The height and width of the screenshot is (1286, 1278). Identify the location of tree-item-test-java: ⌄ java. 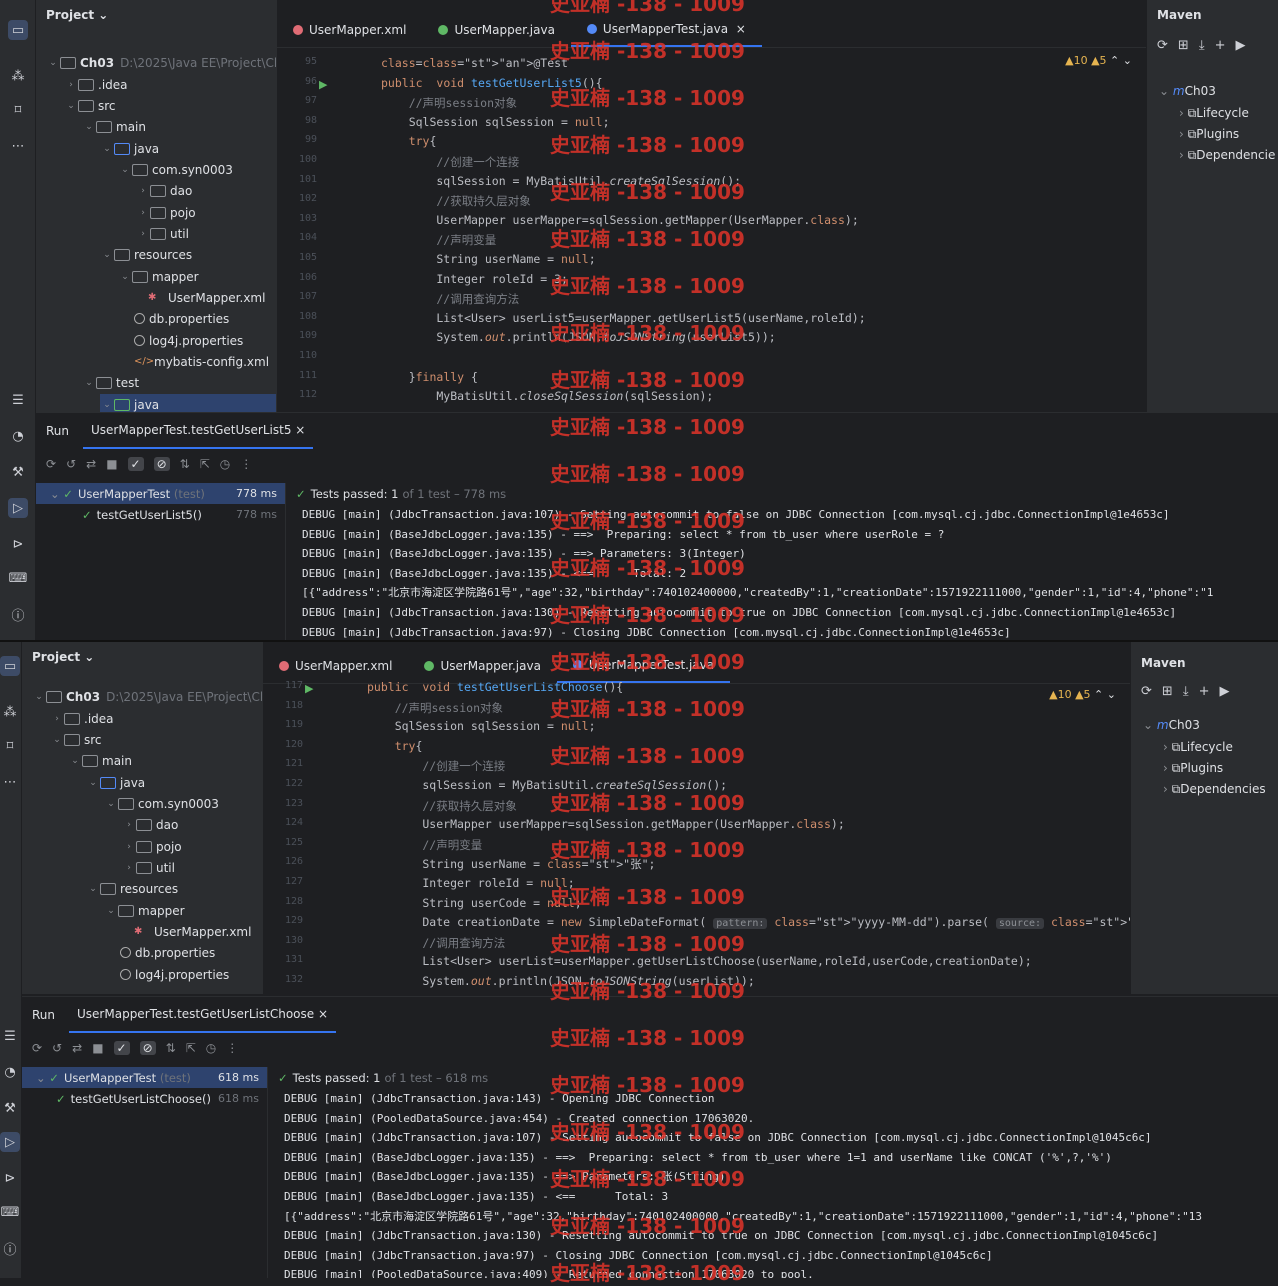
(188, 403).